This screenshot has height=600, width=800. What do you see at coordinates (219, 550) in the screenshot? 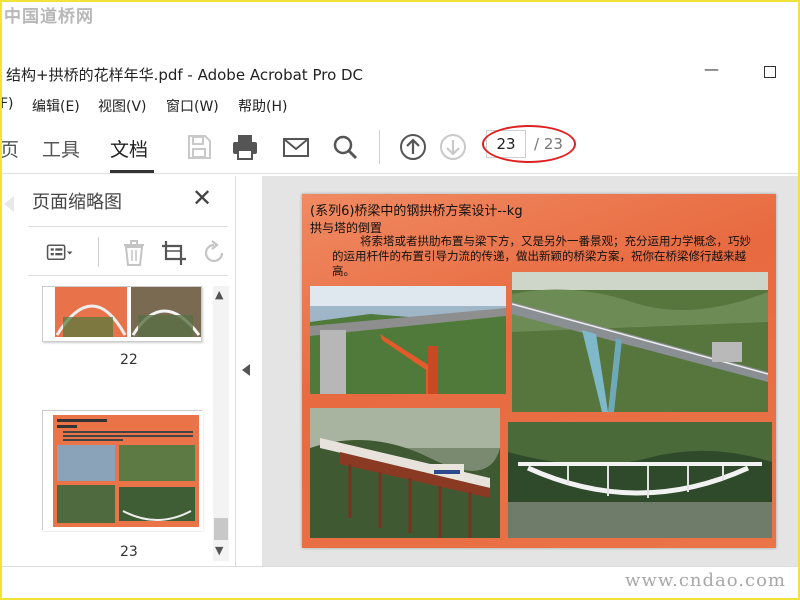
I see `scroll-down-icon: ▼` at bounding box center [219, 550].